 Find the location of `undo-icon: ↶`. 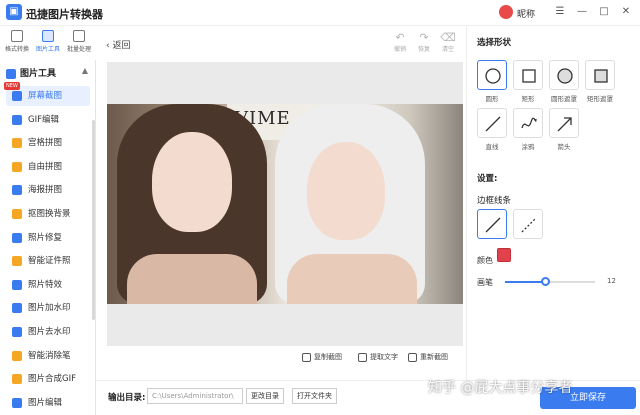

undo-icon: ↶ is located at coordinates (400, 37).